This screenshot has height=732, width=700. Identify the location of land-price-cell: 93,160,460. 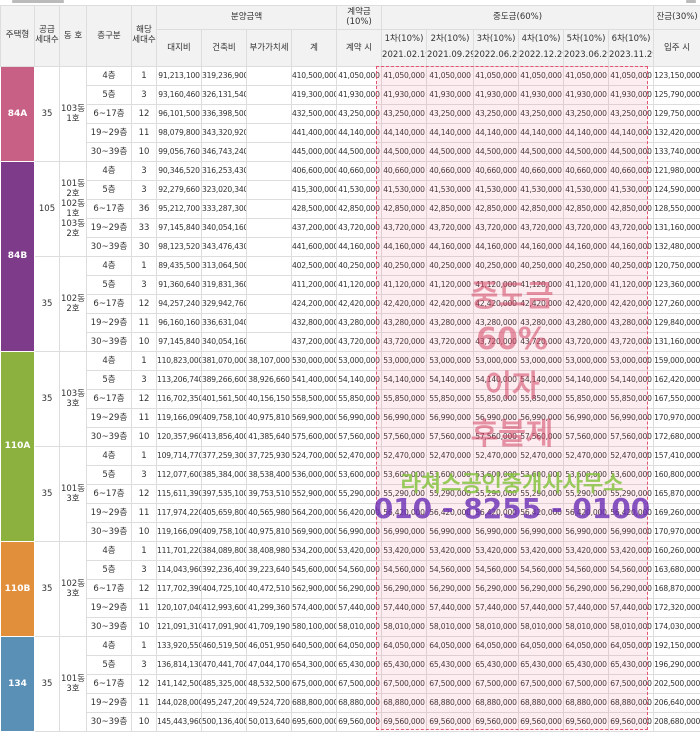
(179, 95).